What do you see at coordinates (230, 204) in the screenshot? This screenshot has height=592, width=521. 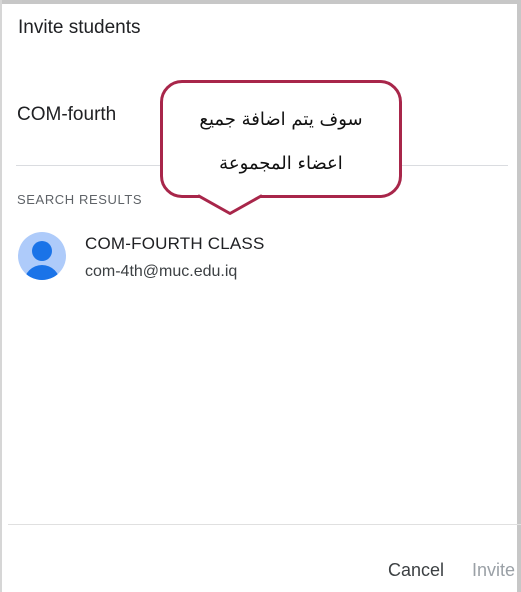 I see `callout-pointer` at bounding box center [230, 204].